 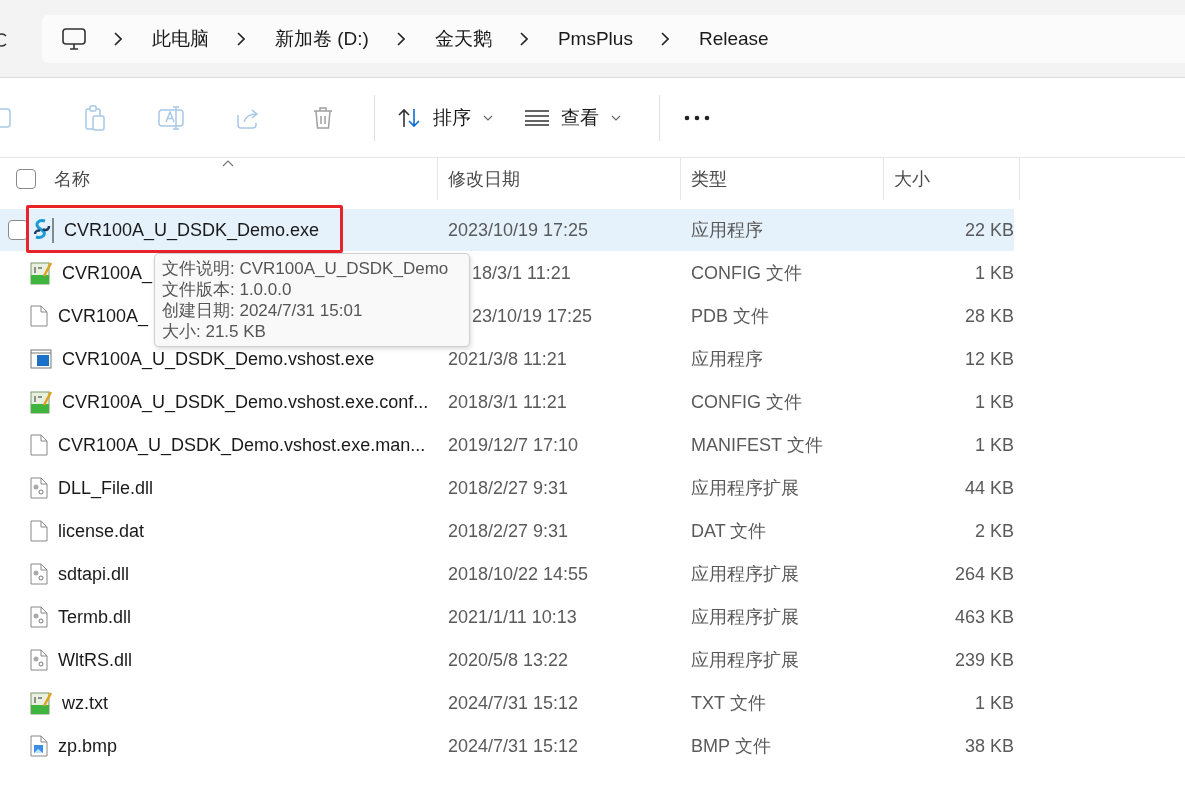 What do you see at coordinates (192, 230) in the screenshot?
I see `file-name: CVR100A_U_DSDK_Demo.exe` at bounding box center [192, 230].